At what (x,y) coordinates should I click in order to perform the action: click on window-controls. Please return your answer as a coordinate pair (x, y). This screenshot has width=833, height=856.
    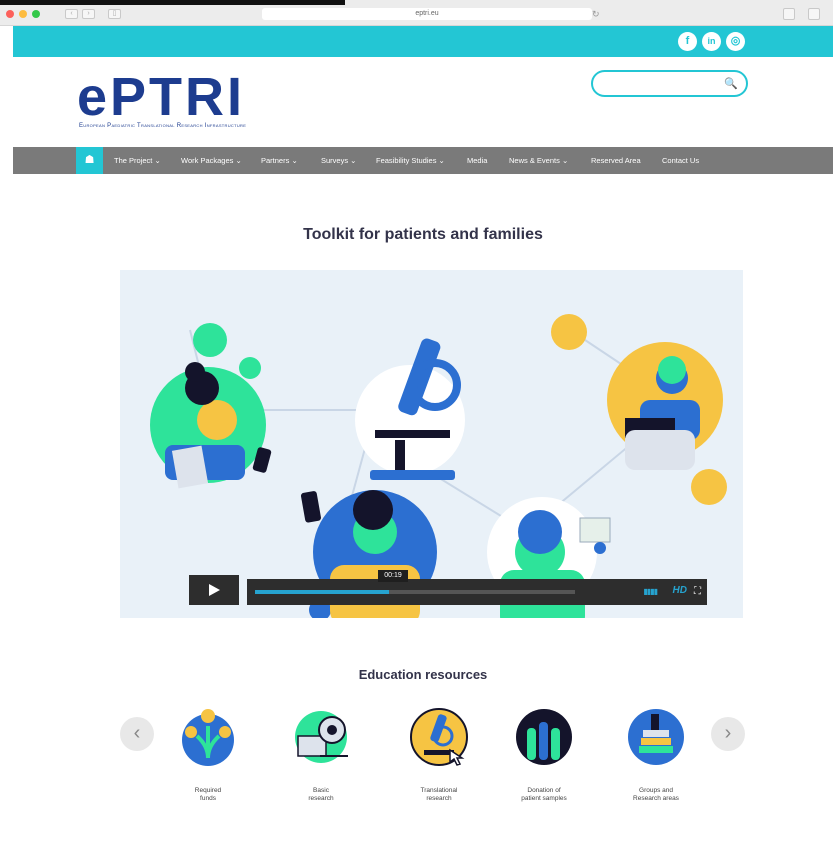
    Looking at the image, I should click on (23, 14).